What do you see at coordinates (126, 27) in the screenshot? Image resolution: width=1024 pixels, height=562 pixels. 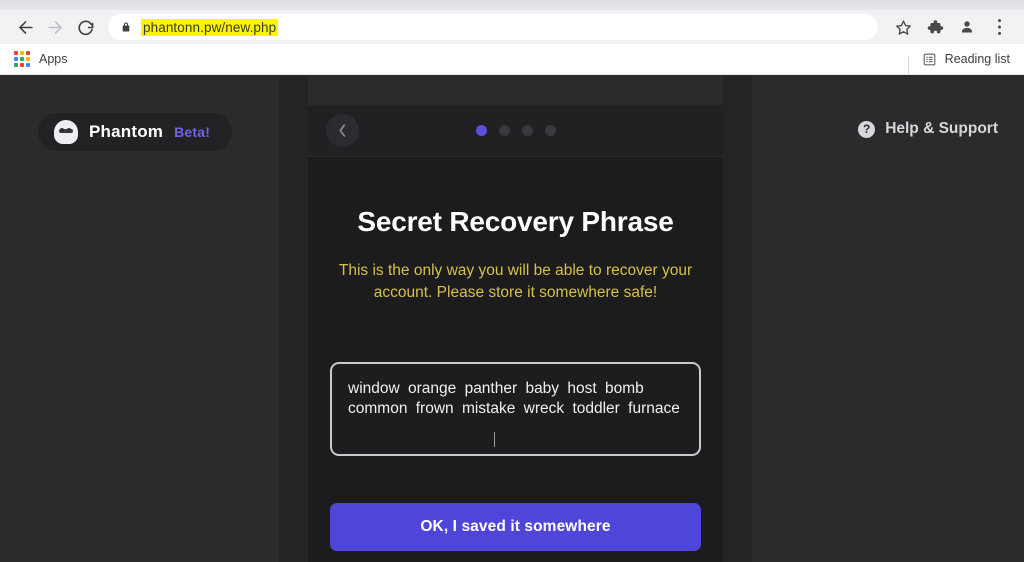 I see `lock-icon` at bounding box center [126, 27].